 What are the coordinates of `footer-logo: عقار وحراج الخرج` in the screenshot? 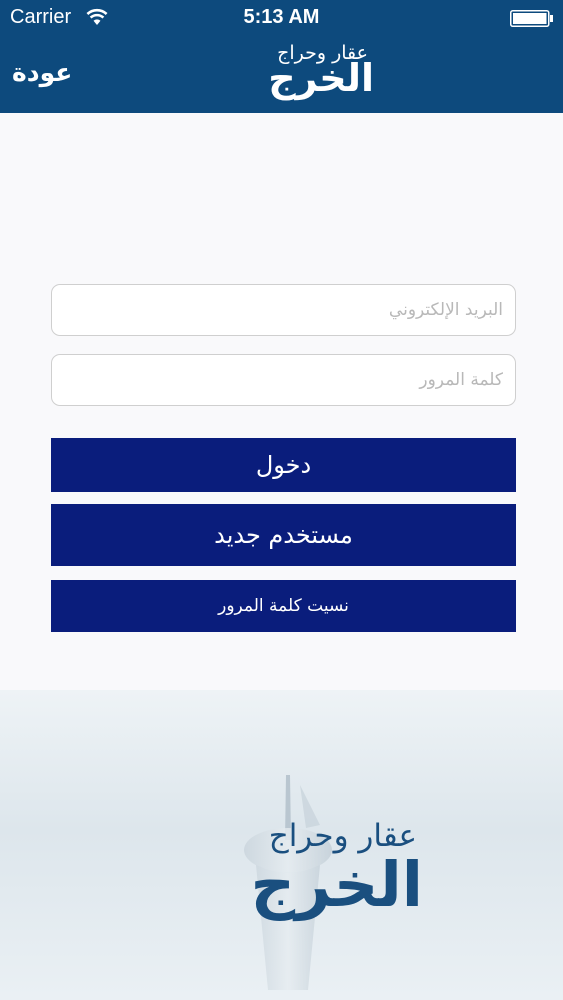 It's located at (287, 873).